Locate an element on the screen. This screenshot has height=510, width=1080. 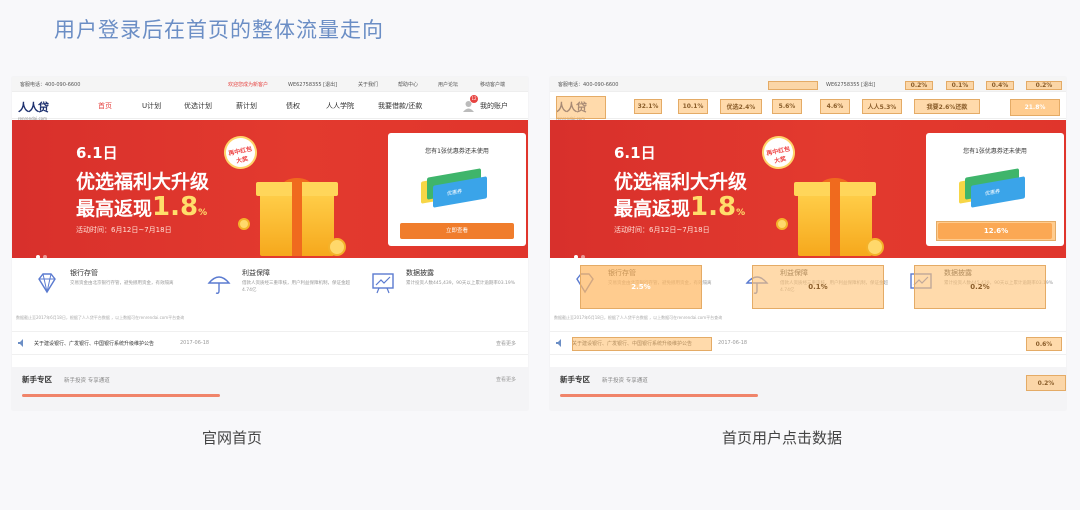
help-link: 帮助中心 is located at coordinates (408, 84).